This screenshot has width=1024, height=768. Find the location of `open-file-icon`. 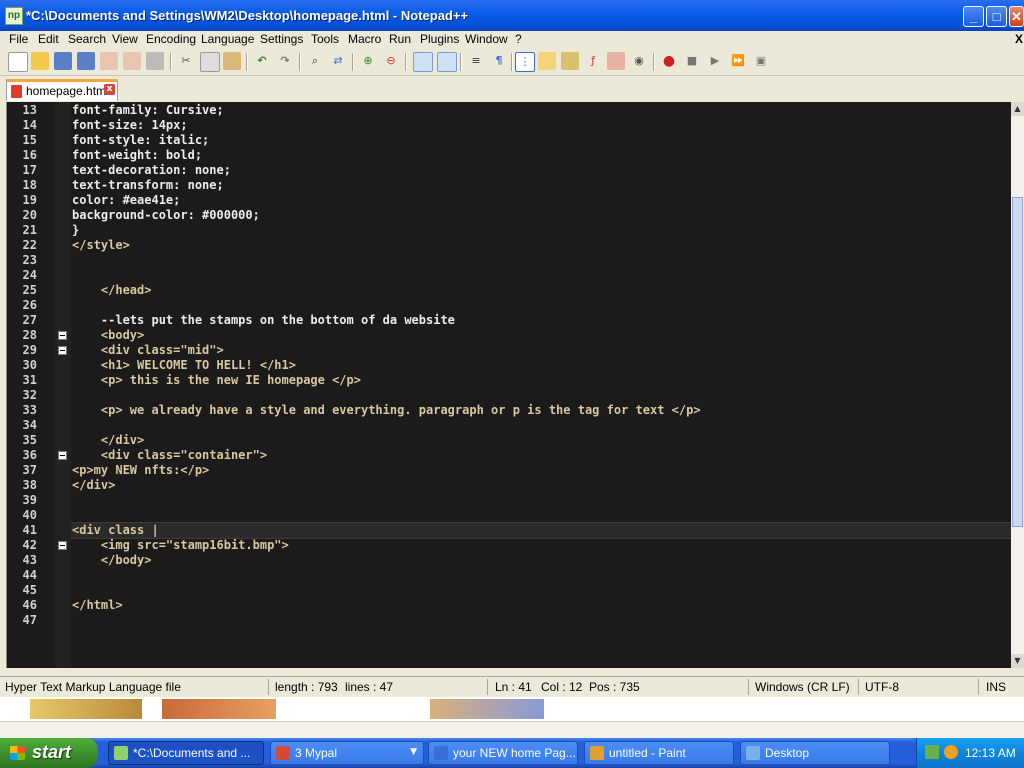

open-file-icon is located at coordinates (40, 61).